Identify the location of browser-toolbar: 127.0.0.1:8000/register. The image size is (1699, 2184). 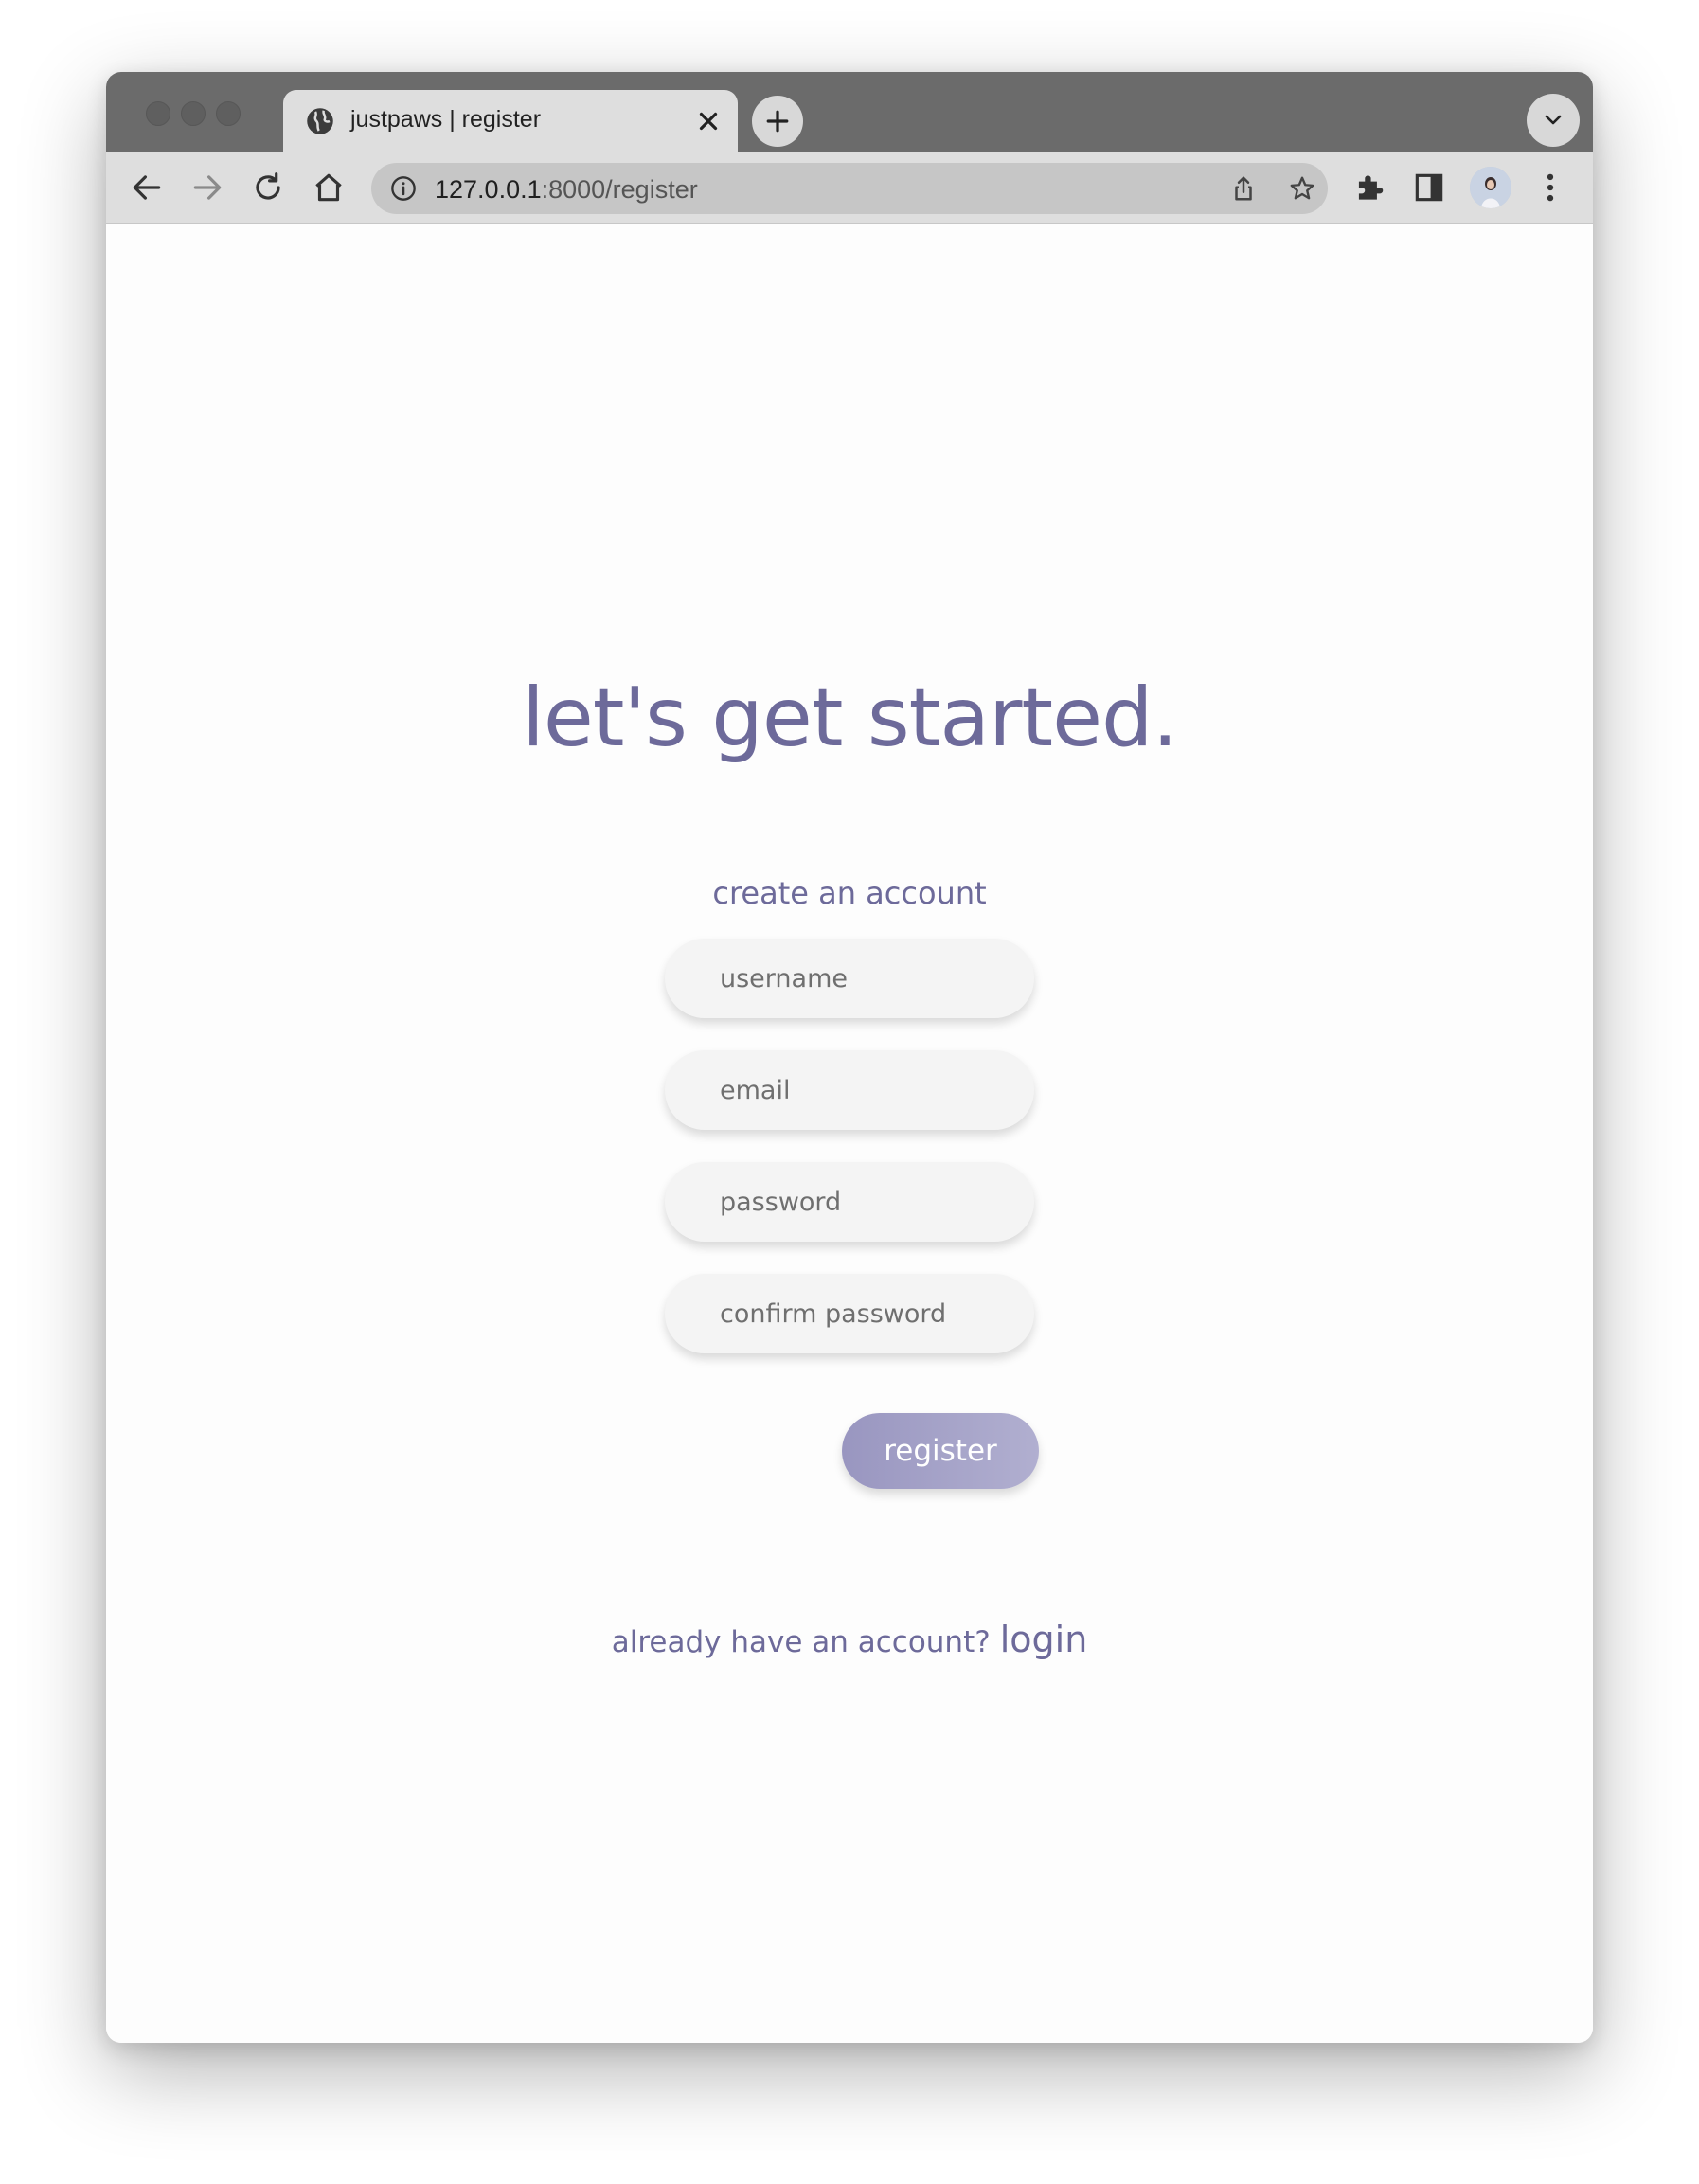
(849, 188).